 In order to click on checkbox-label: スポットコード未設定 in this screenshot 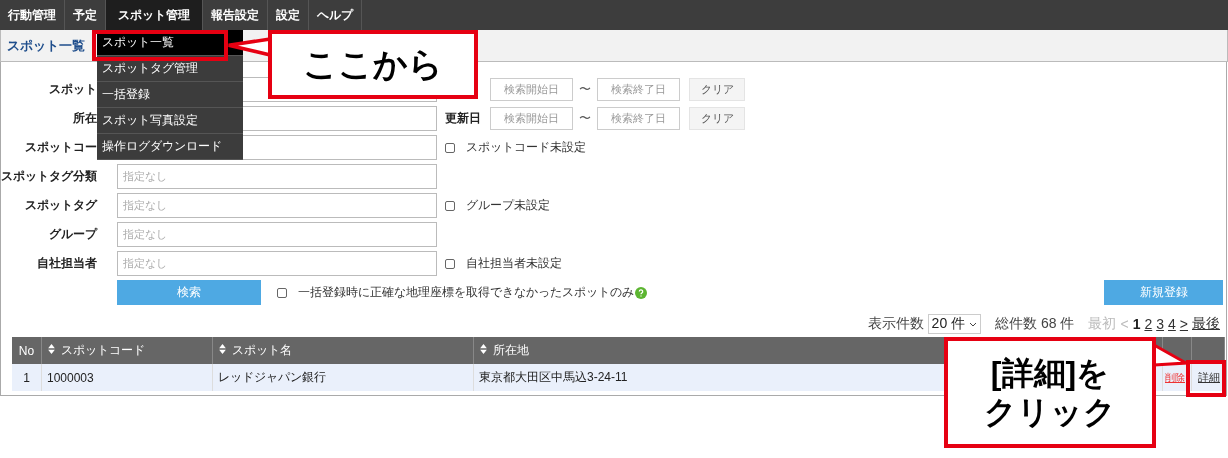, I will do `click(526, 147)`.